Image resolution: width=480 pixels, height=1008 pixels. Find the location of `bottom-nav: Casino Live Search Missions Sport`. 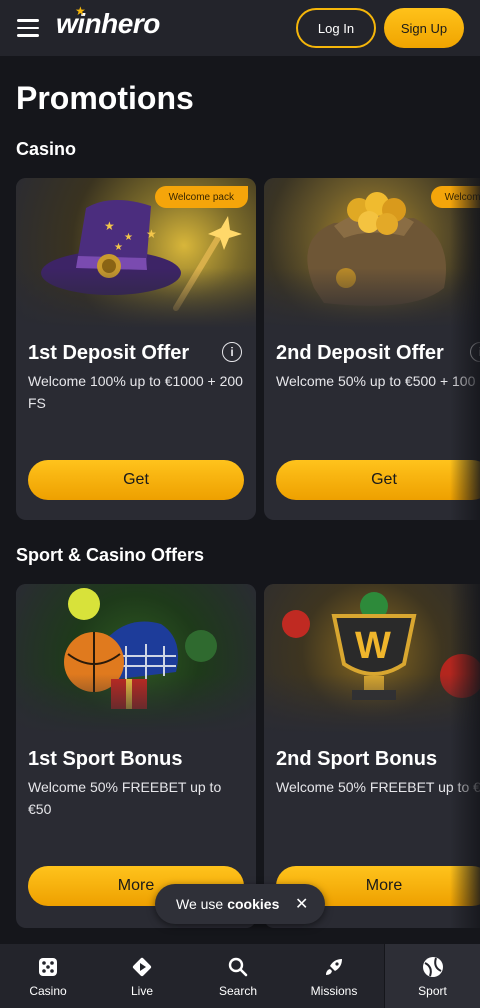

bottom-nav: Casino Live Search Missions Sport is located at coordinates (240, 976).